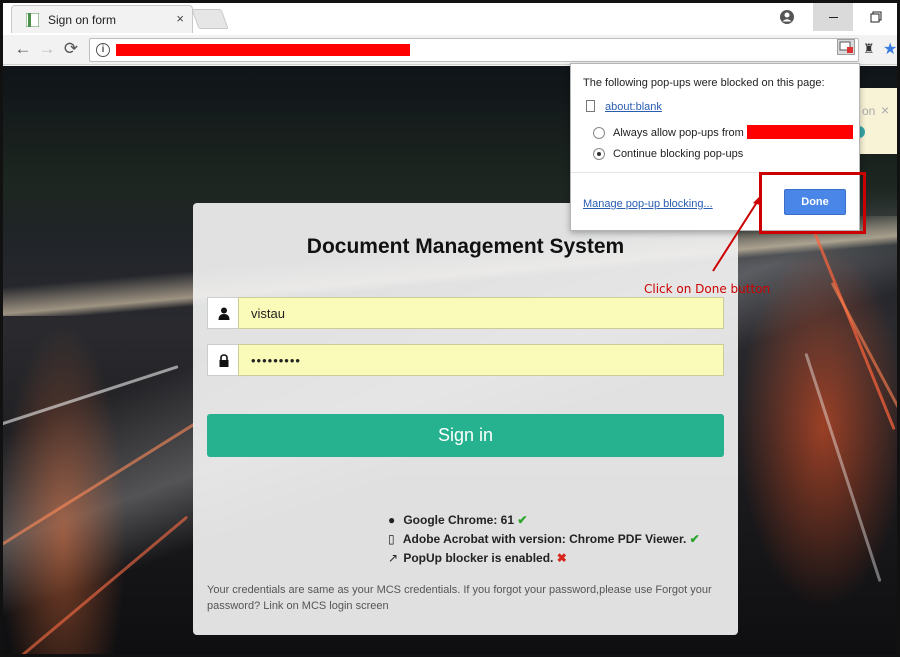 Image resolution: width=900 pixels, height=657 pixels. What do you see at coordinates (210, 19) in the screenshot?
I see `new-tab-button` at bounding box center [210, 19].